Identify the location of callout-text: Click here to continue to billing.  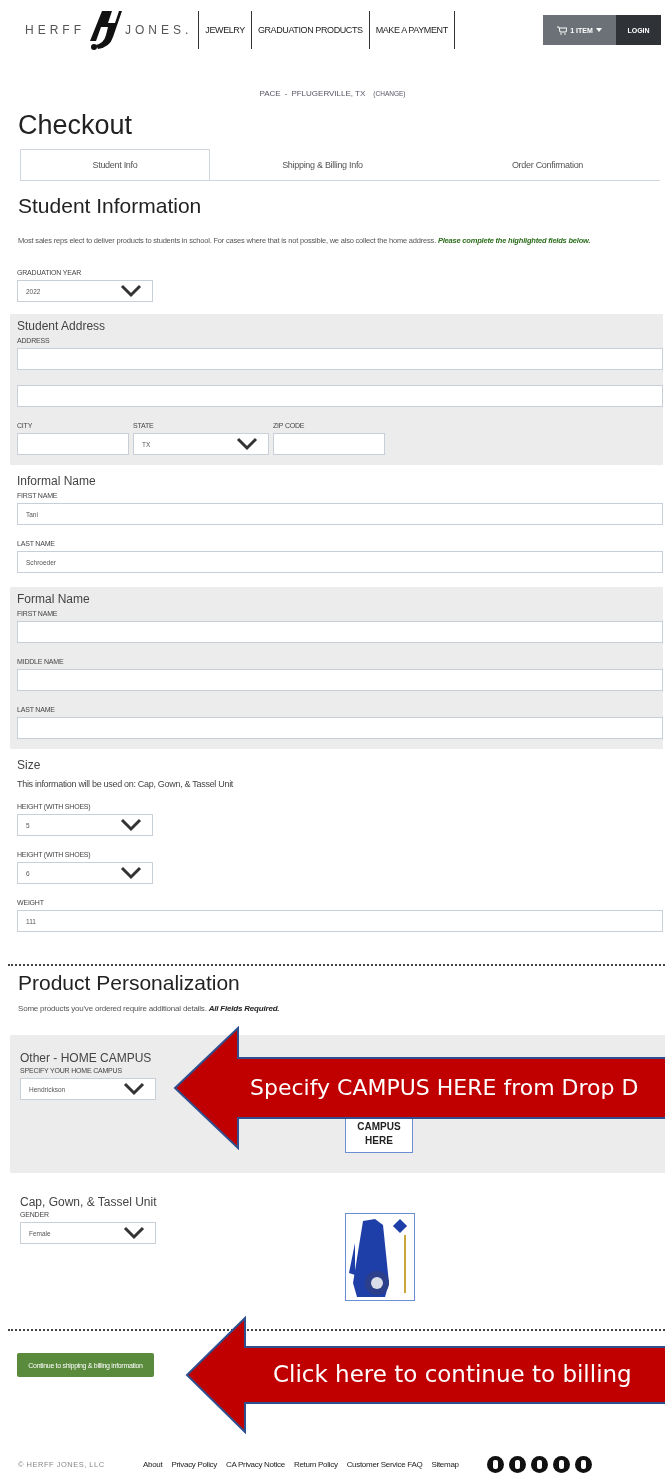
(452, 1374).